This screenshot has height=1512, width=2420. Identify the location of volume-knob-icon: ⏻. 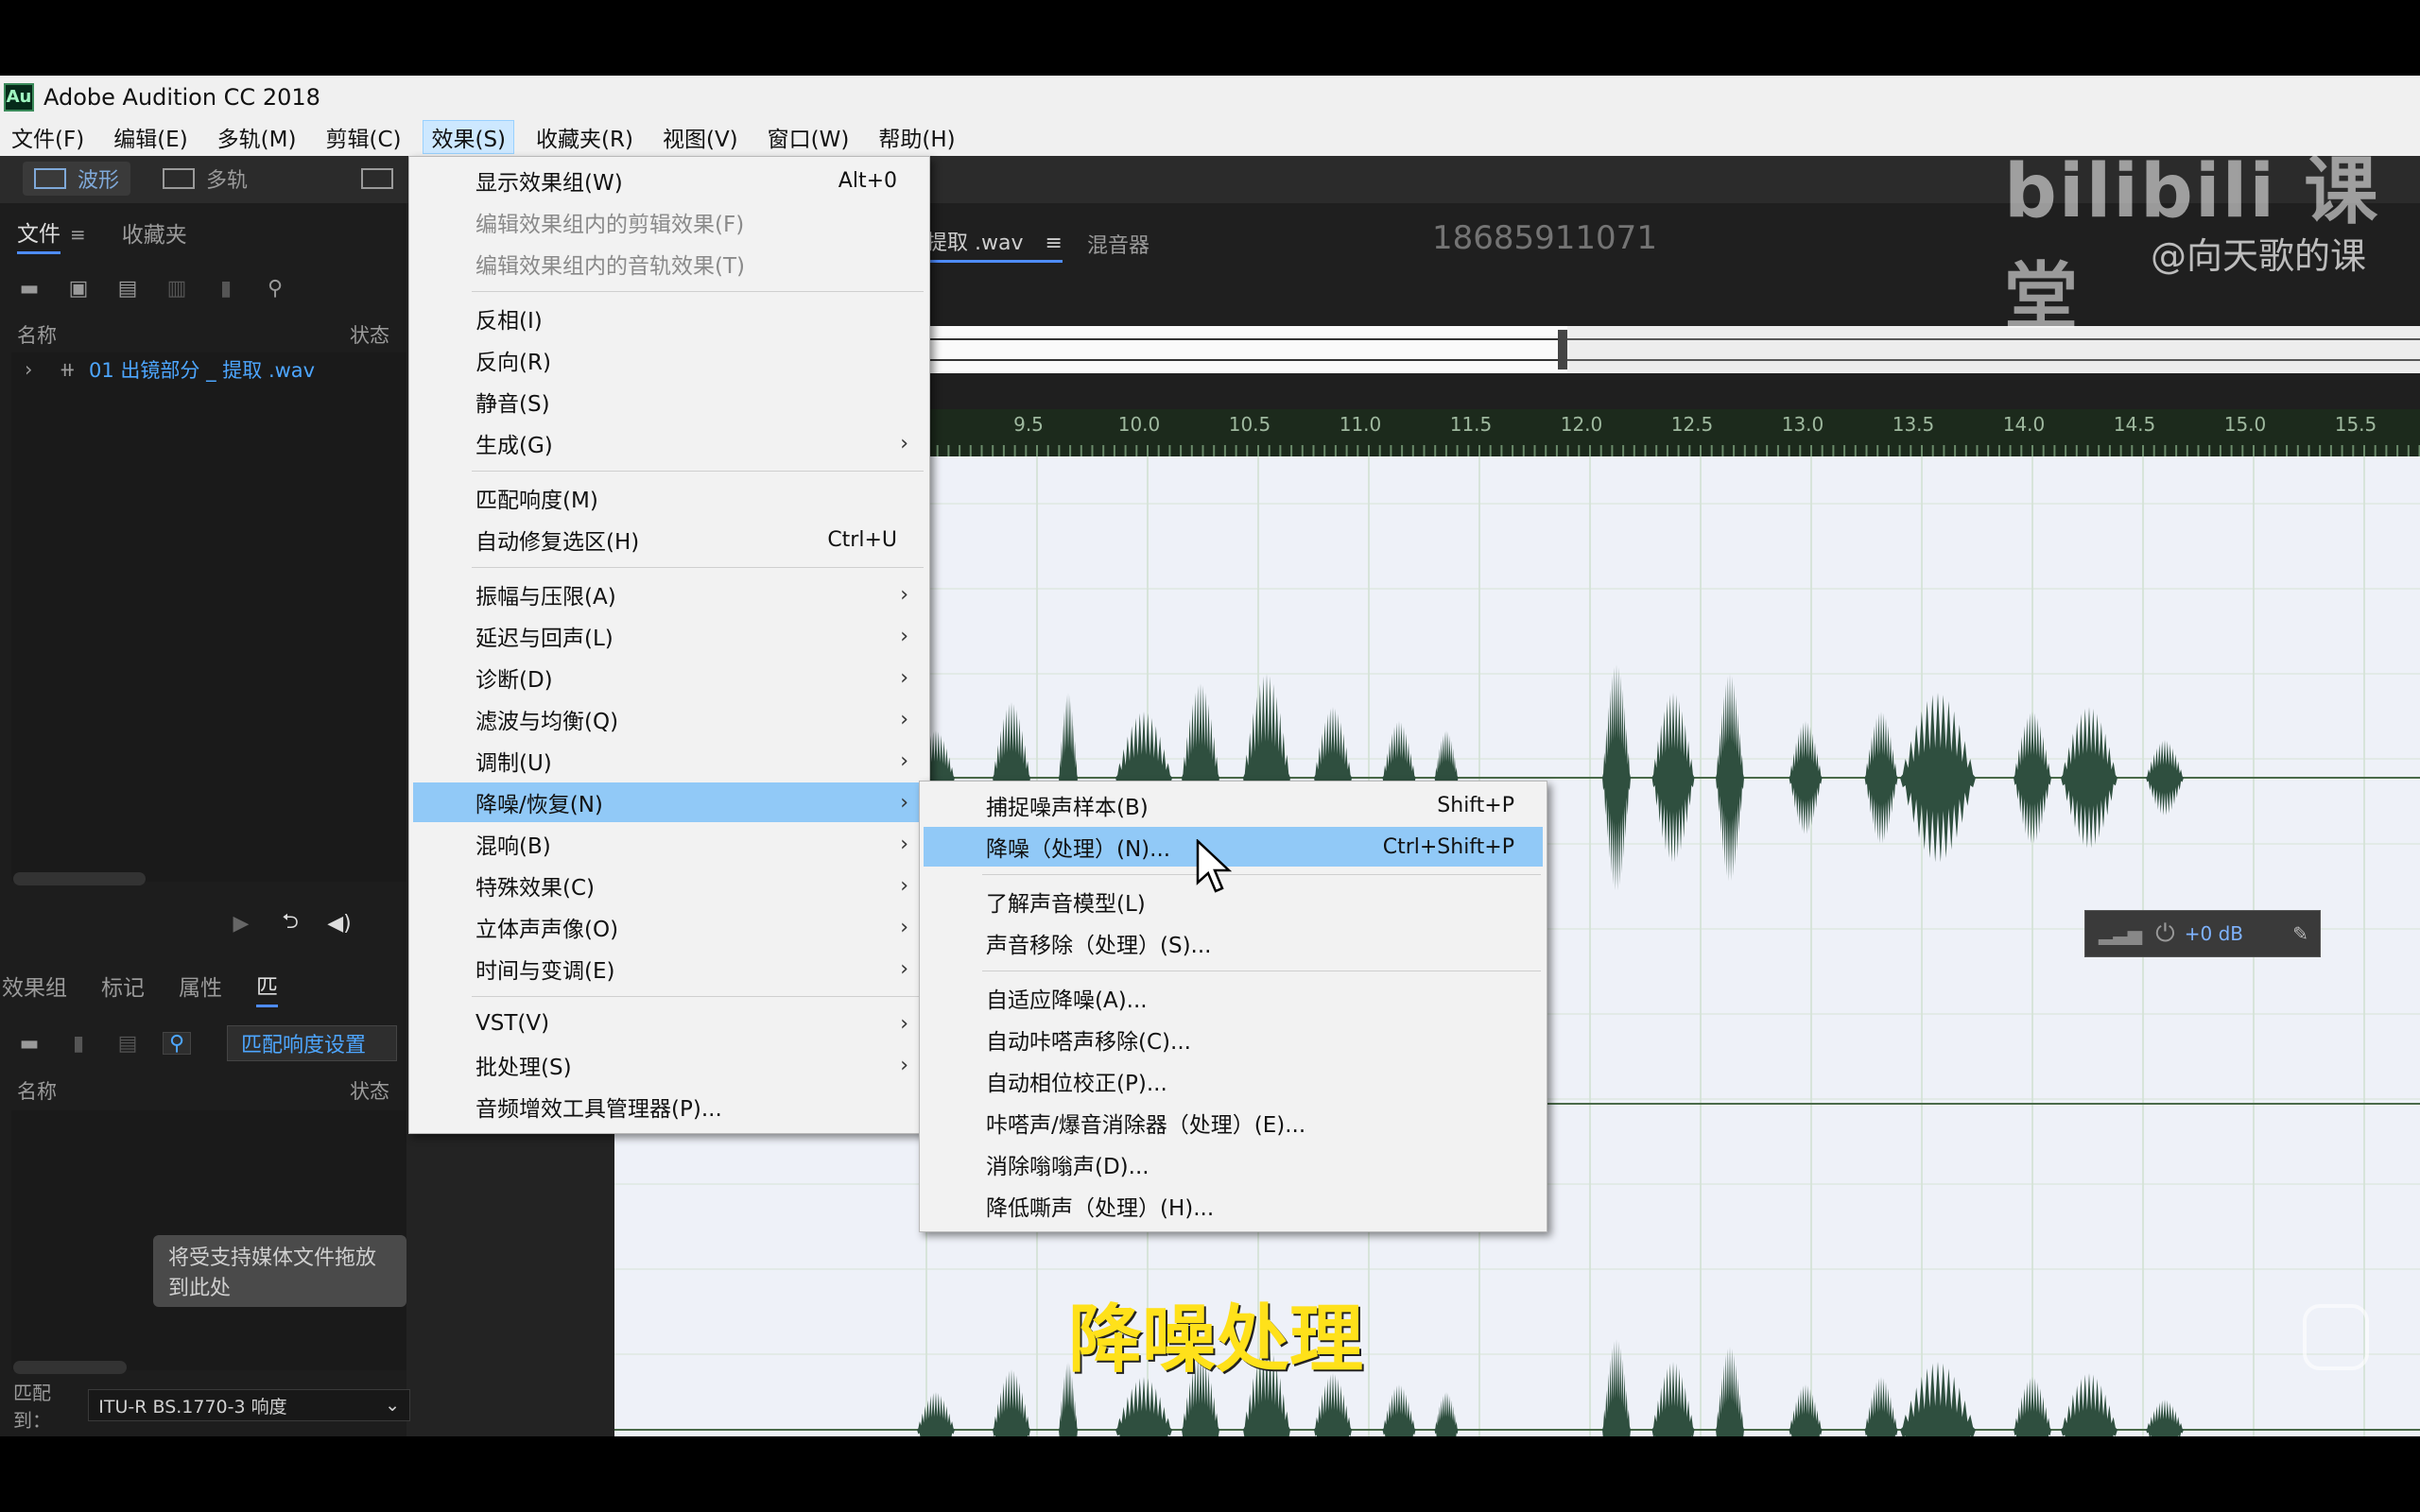
(2165, 934).